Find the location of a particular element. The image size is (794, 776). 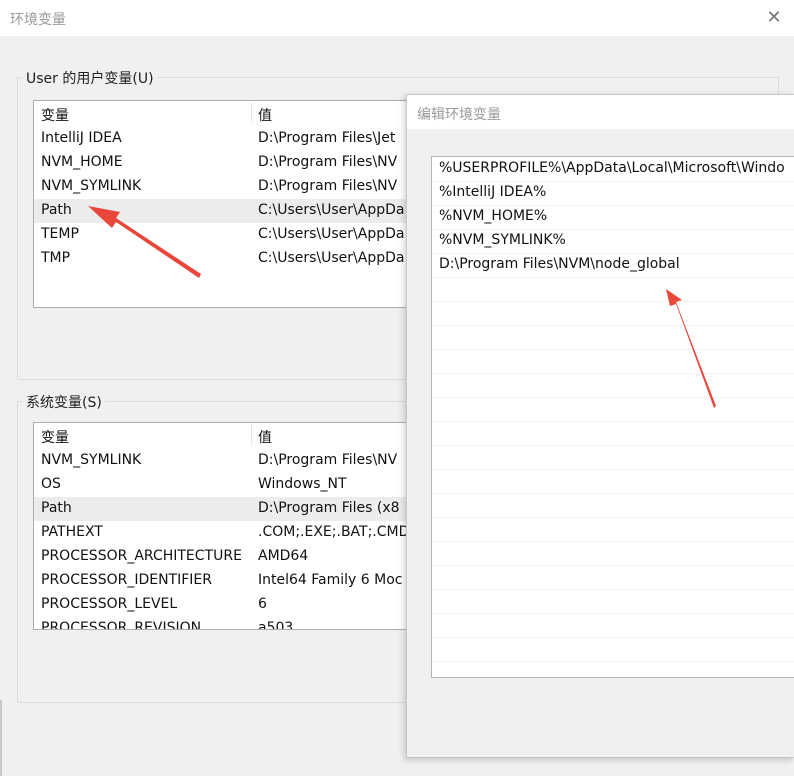

table-row-selected: Path D:\Program Files (x8 is located at coordinates (224, 509).